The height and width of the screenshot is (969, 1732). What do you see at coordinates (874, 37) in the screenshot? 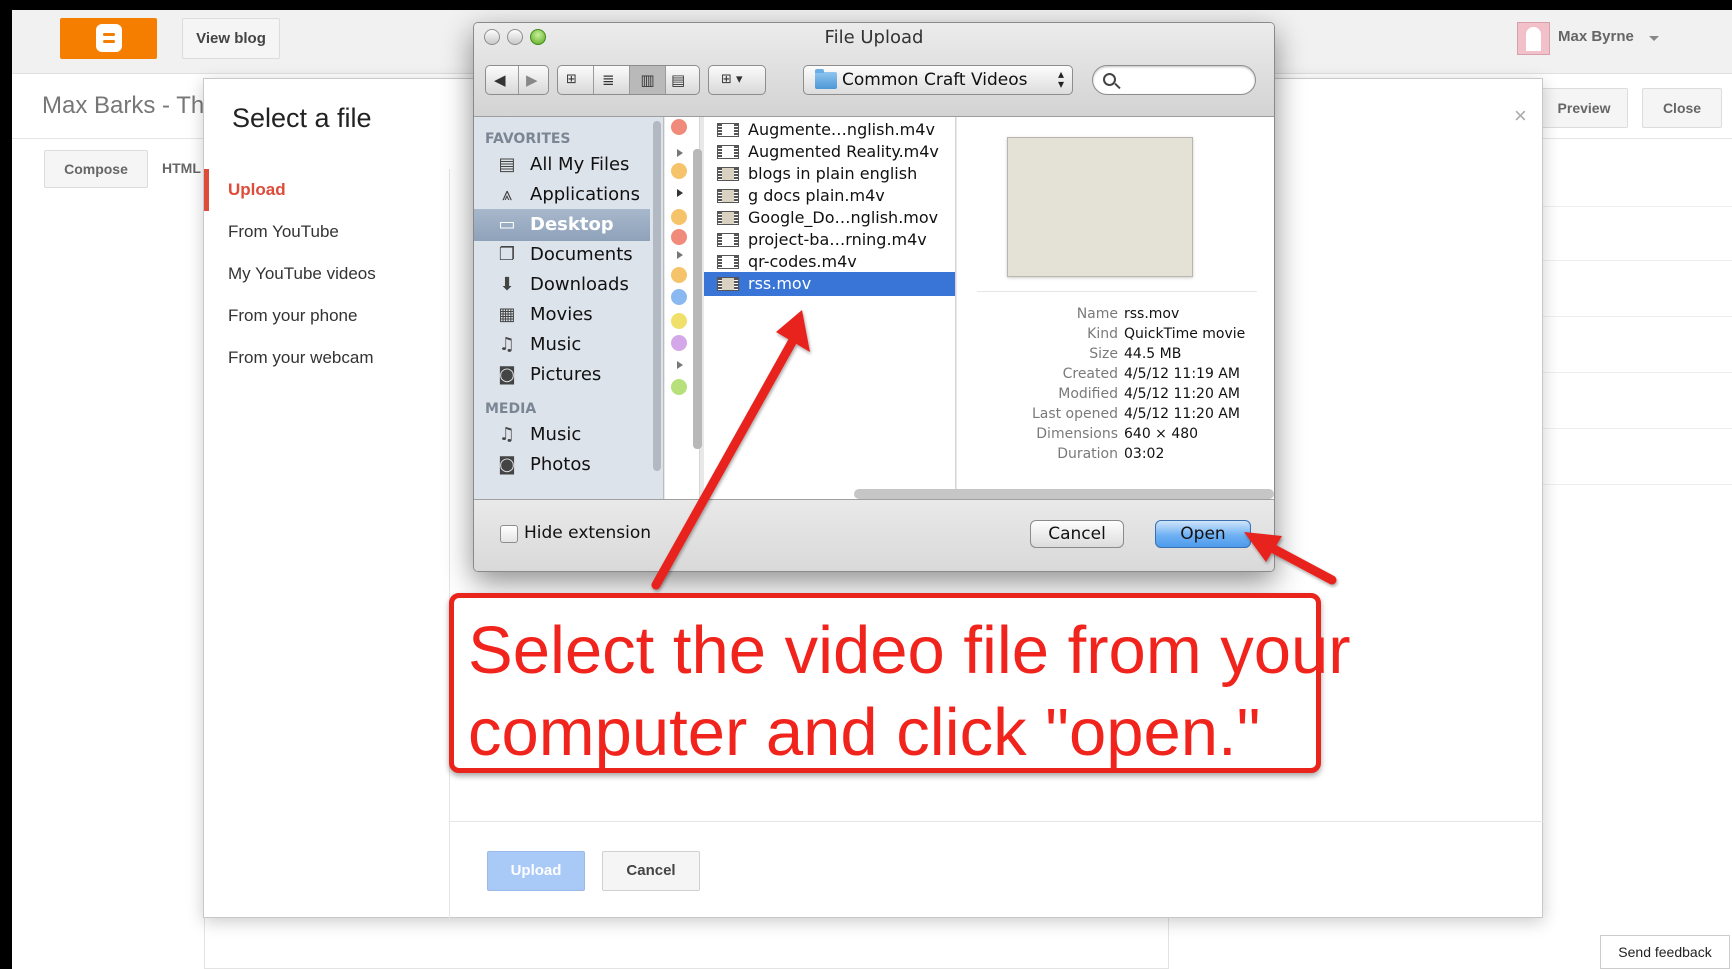
I see `window-title: File Upload` at bounding box center [874, 37].